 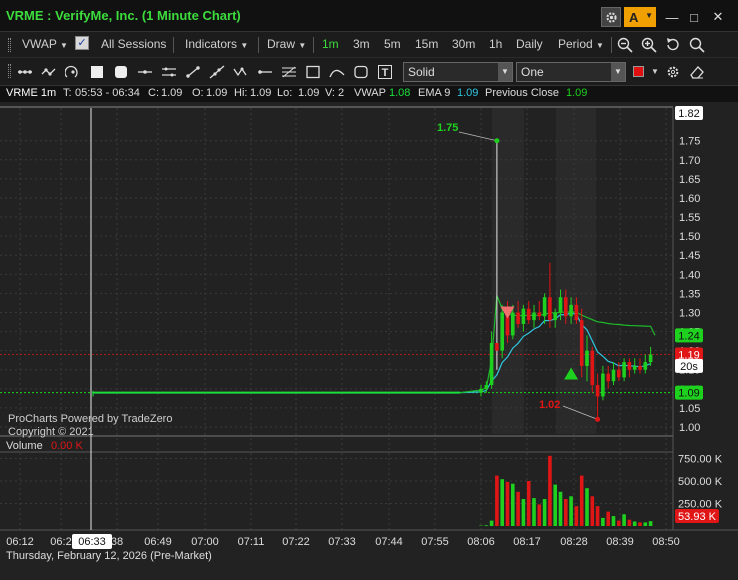 I want to click on volume-pane-value: 0.00 K, so click(x=67, y=446).